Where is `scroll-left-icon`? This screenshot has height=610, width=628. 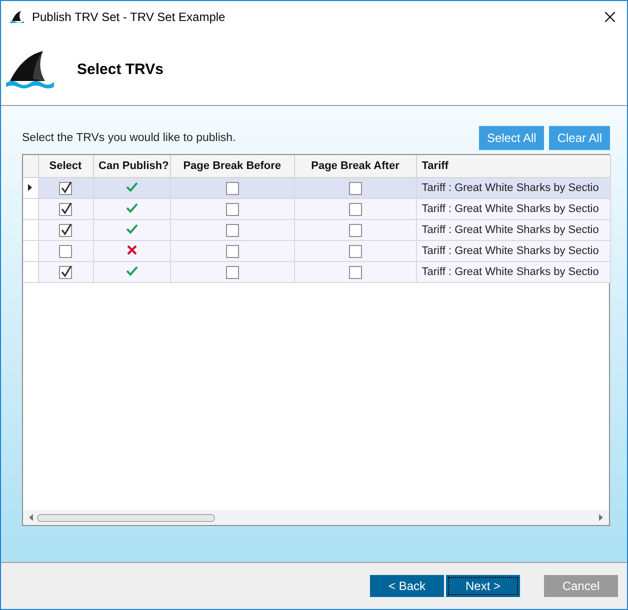
scroll-left-icon is located at coordinates (31, 517).